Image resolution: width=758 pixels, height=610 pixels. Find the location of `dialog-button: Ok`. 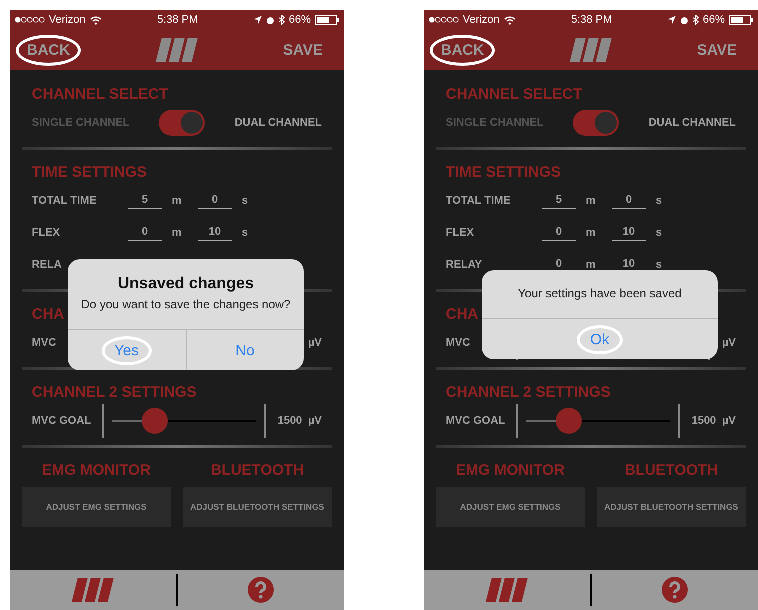

dialog-button: Ok is located at coordinates (600, 339).